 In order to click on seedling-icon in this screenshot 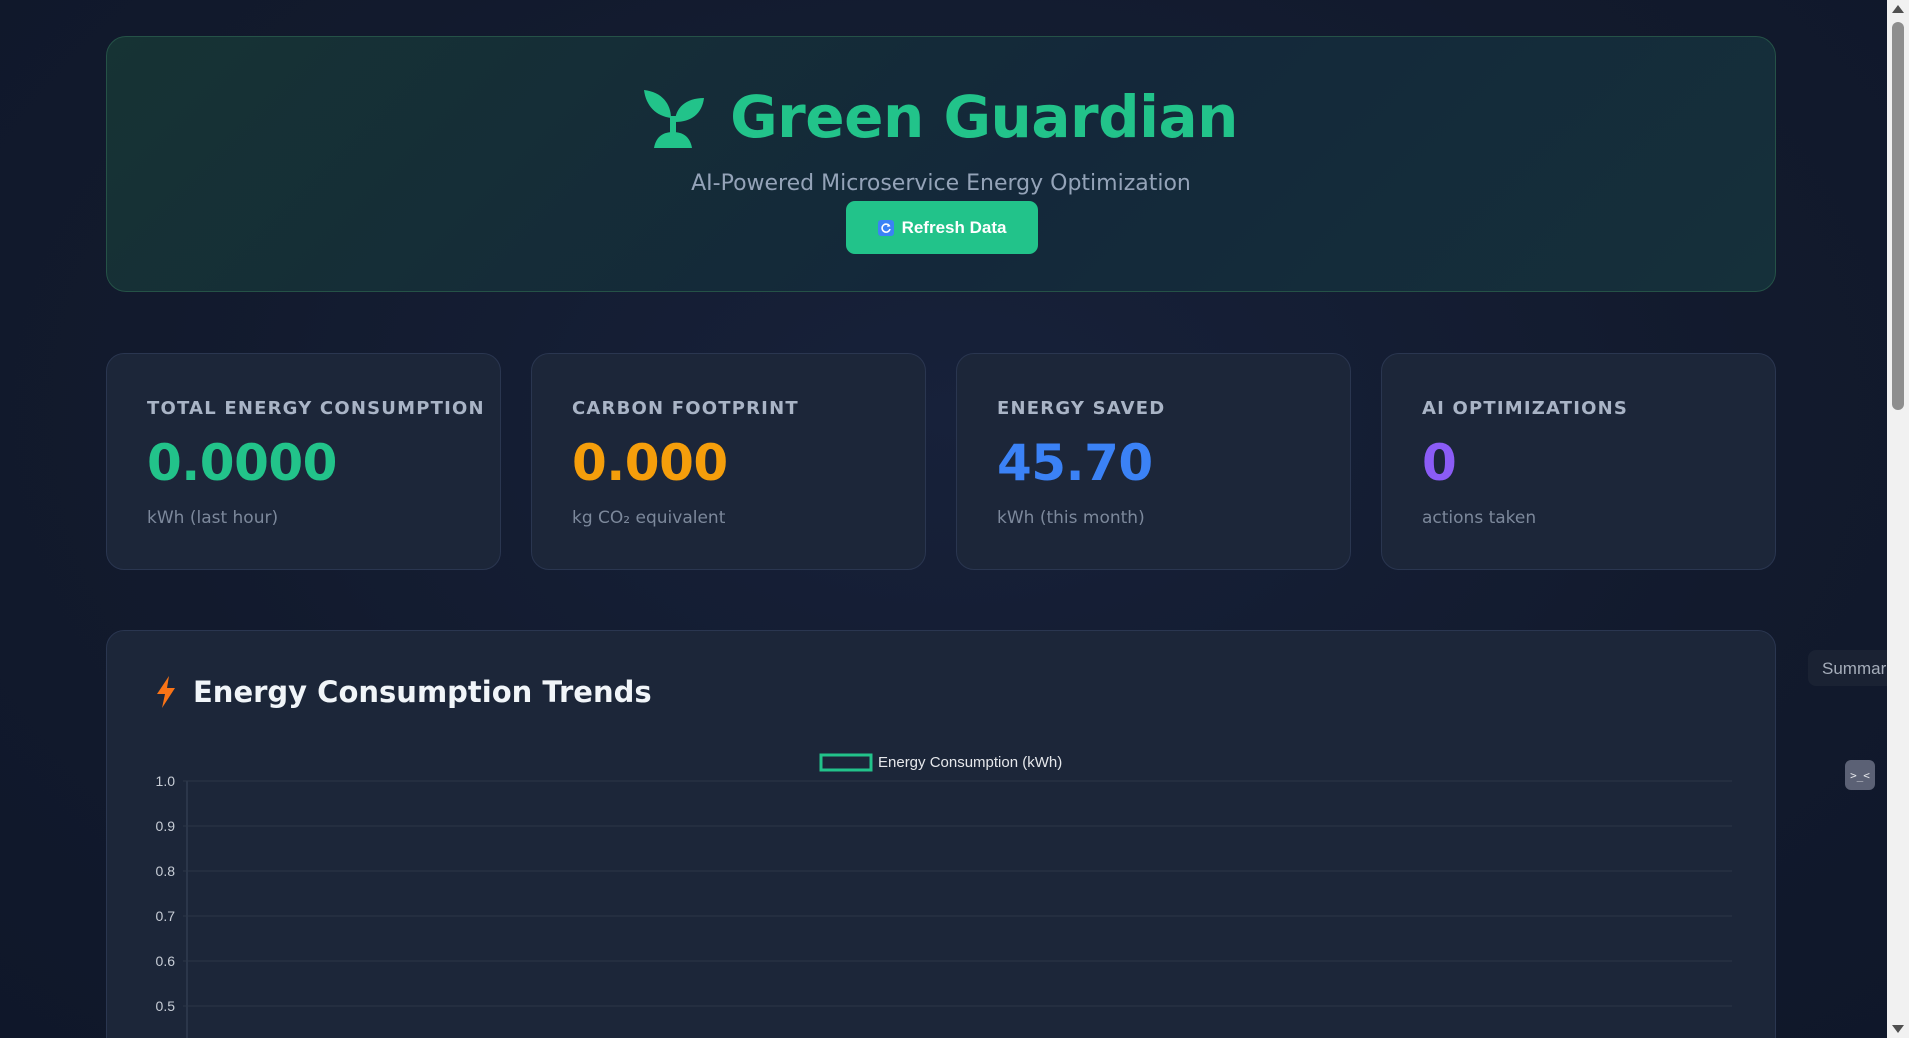, I will do `click(674, 119)`.